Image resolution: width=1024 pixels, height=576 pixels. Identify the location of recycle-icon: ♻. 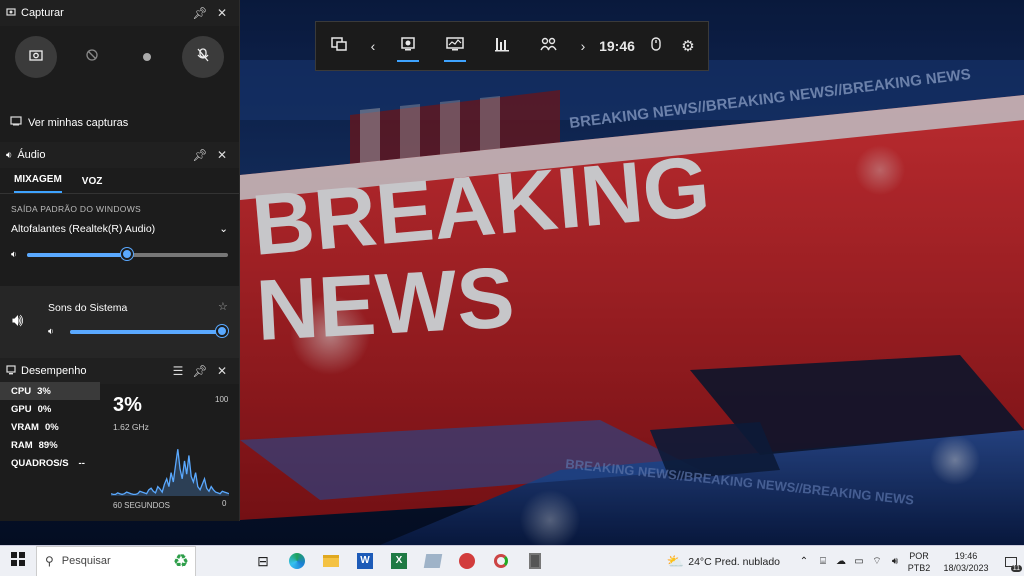
(180, 560).